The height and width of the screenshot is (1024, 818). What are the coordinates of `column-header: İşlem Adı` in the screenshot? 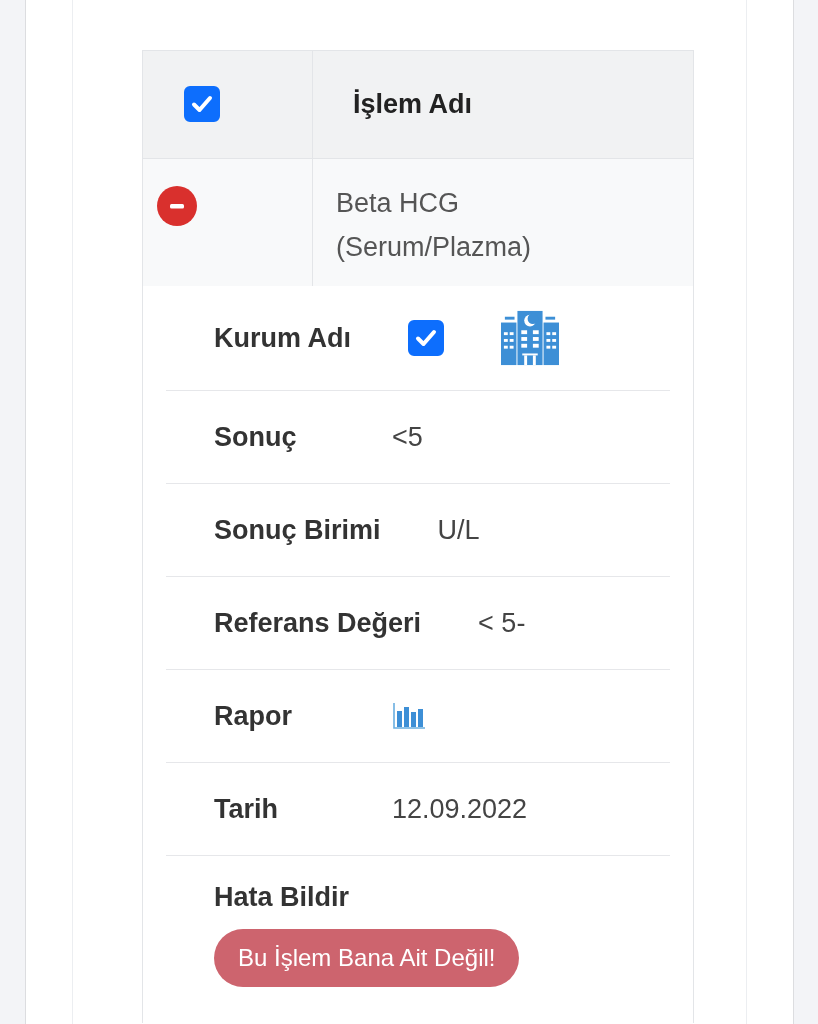 It's located at (413, 104).